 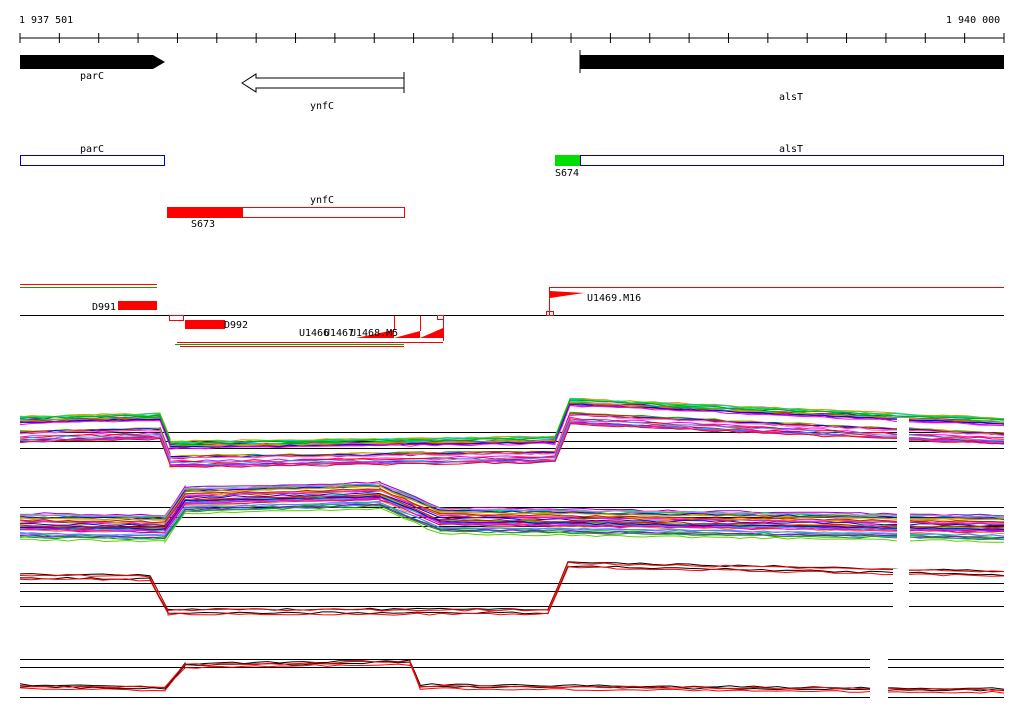 I want to click on gene-arrow-ynfc, so click(x=323, y=83).